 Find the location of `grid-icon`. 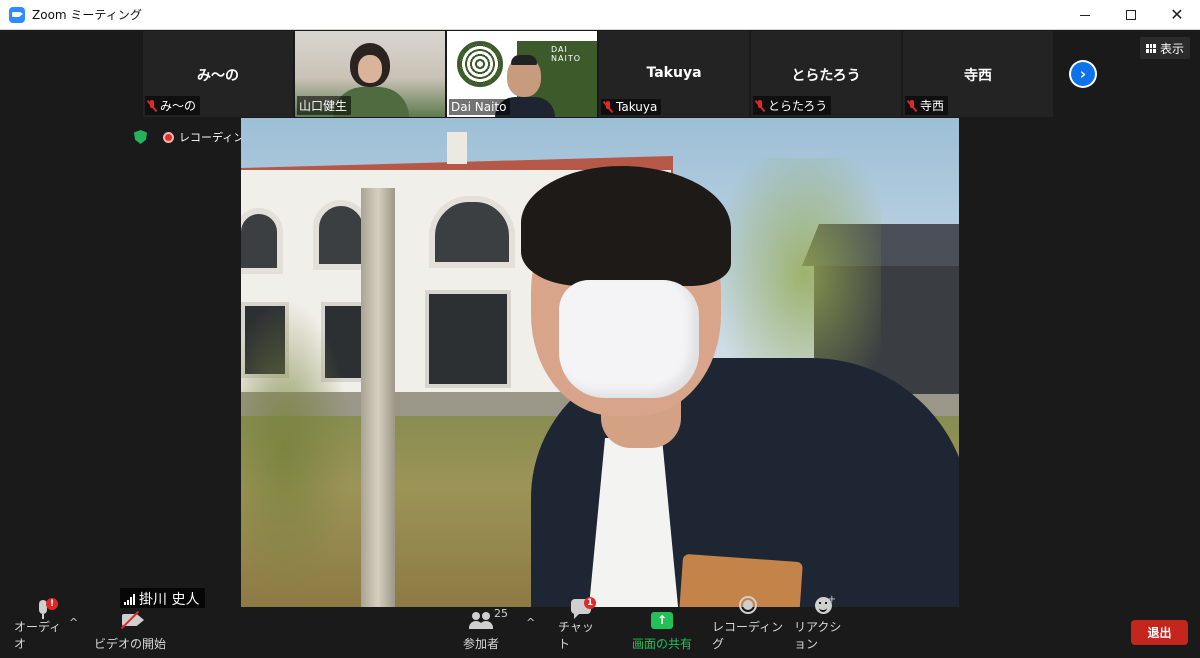

grid-icon is located at coordinates (1151, 48).